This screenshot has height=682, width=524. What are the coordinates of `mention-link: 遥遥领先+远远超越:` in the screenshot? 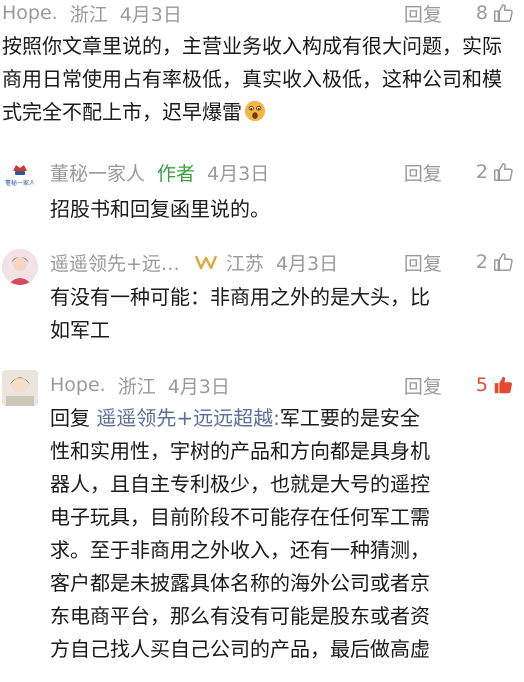 It's located at (188, 418).